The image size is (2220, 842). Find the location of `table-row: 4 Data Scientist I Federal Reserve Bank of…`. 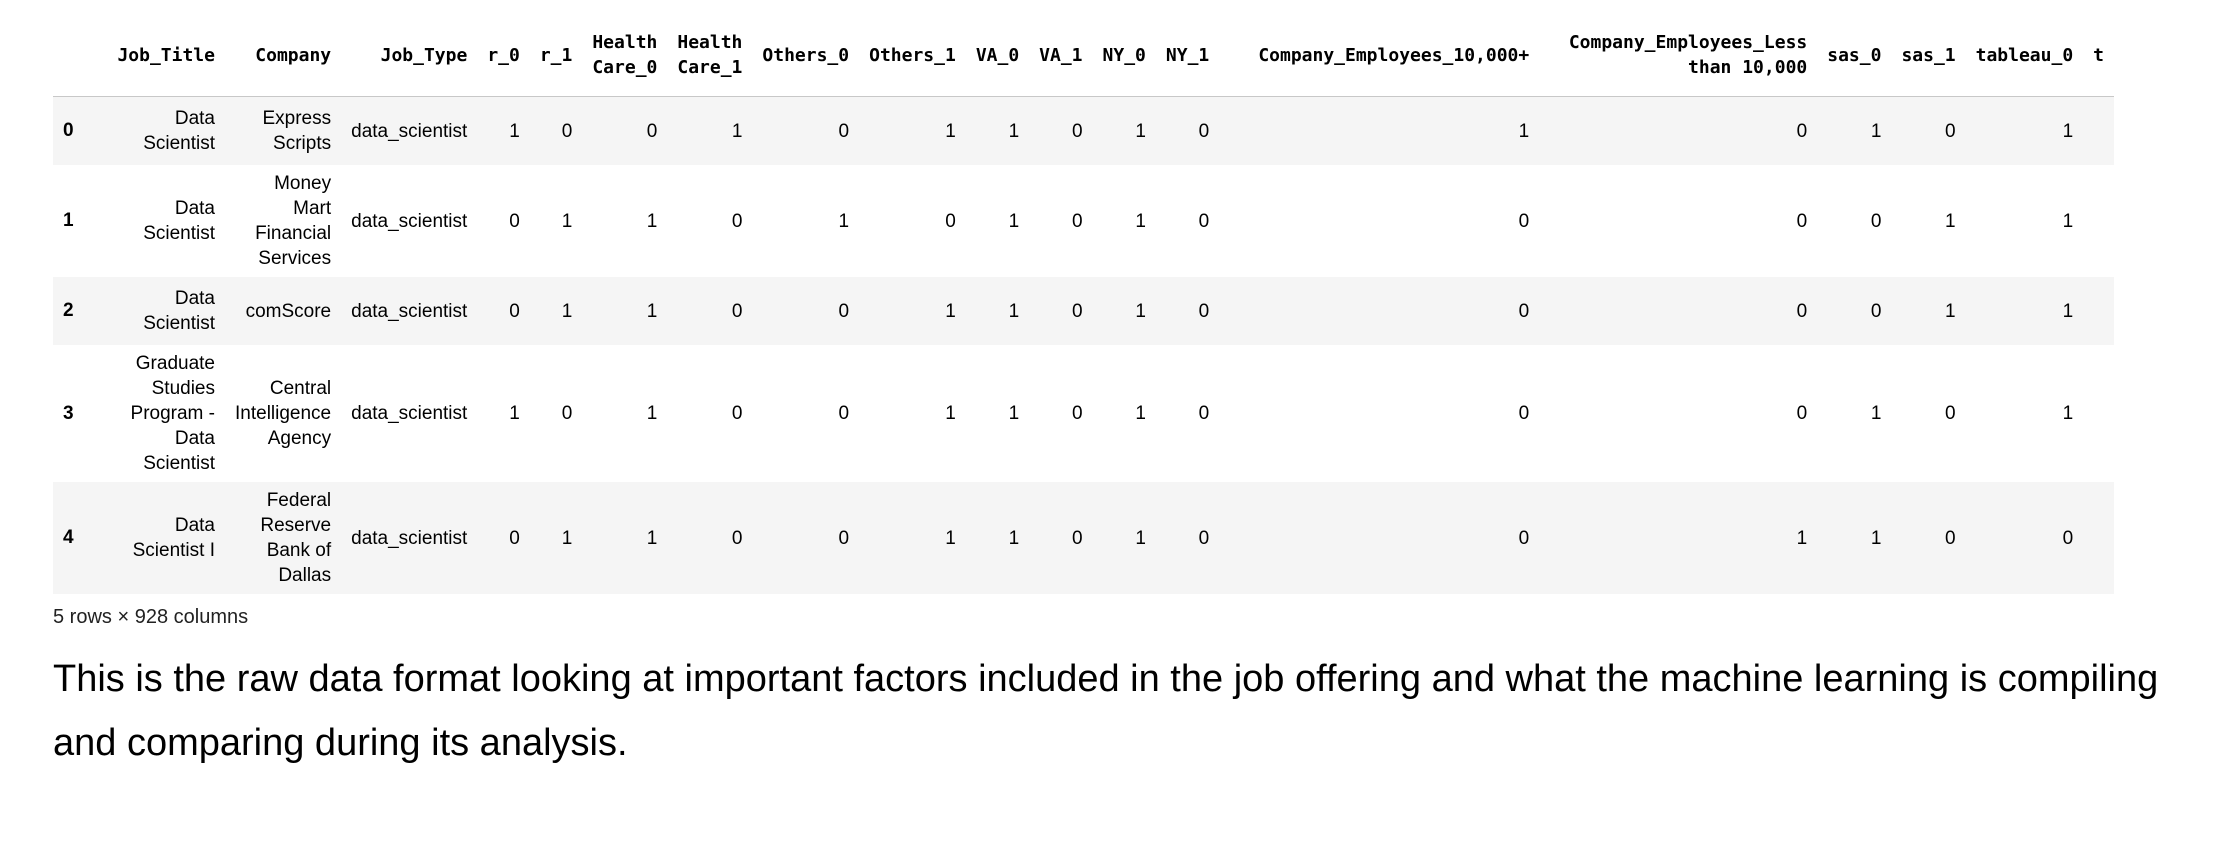

table-row: 4 Data Scientist I Federal Reserve Bank of… is located at coordinates (1084, 538).